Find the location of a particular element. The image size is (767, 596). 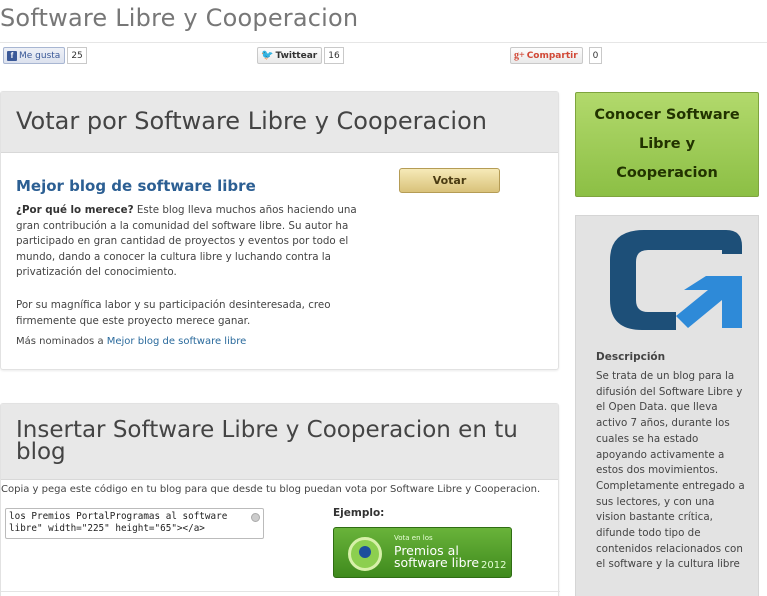

facebook-icon: f is located at coordinates (12, 55).